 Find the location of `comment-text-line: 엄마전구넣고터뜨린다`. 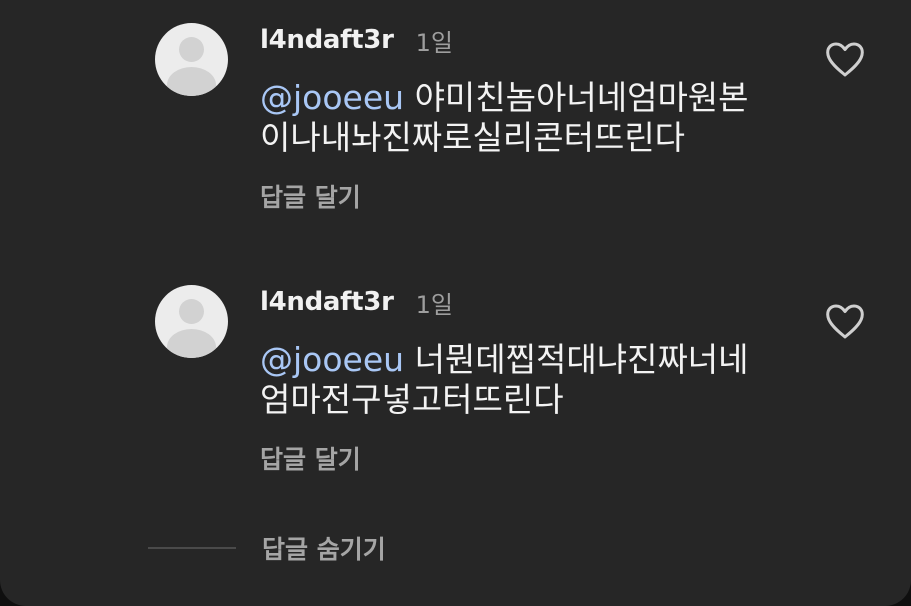

comment-text-line: 엄마전구넣고터뜨린다 is located at coordinates (412, 399).